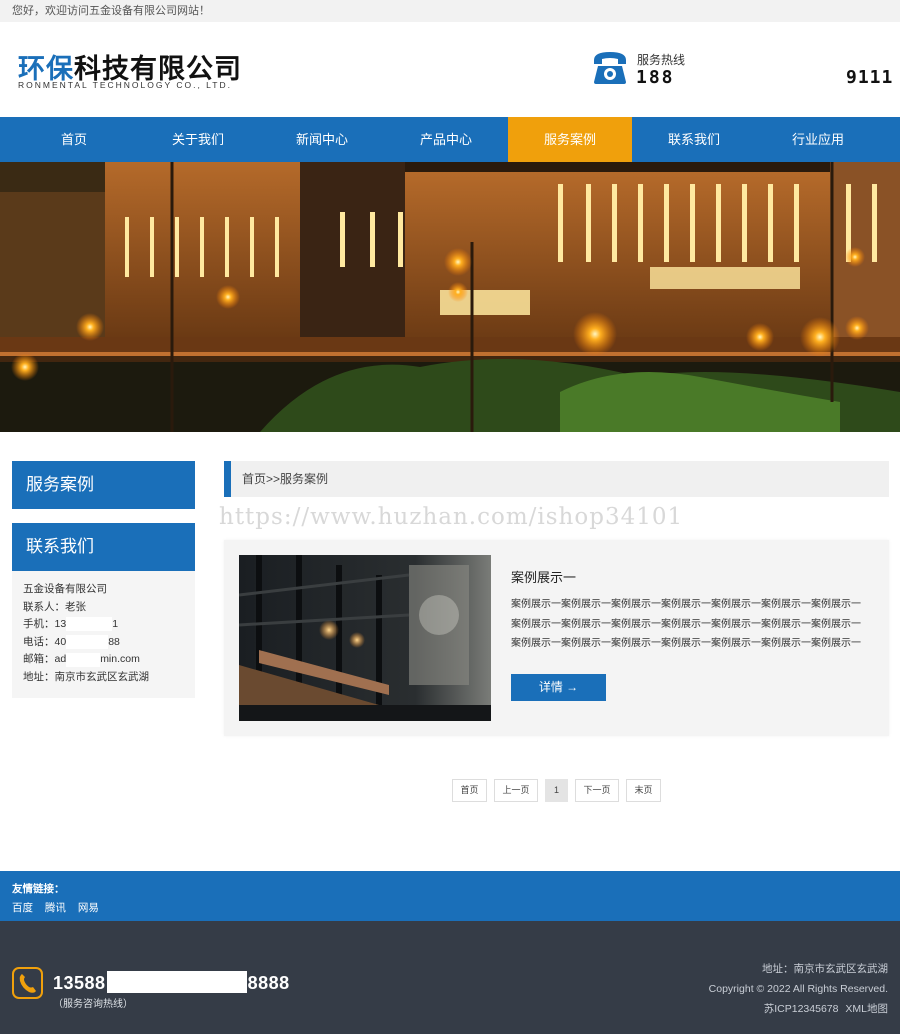 The height and width of the screenshot is (1034, 900). I want to click on case-thumbnail-image, so click(365, 638).